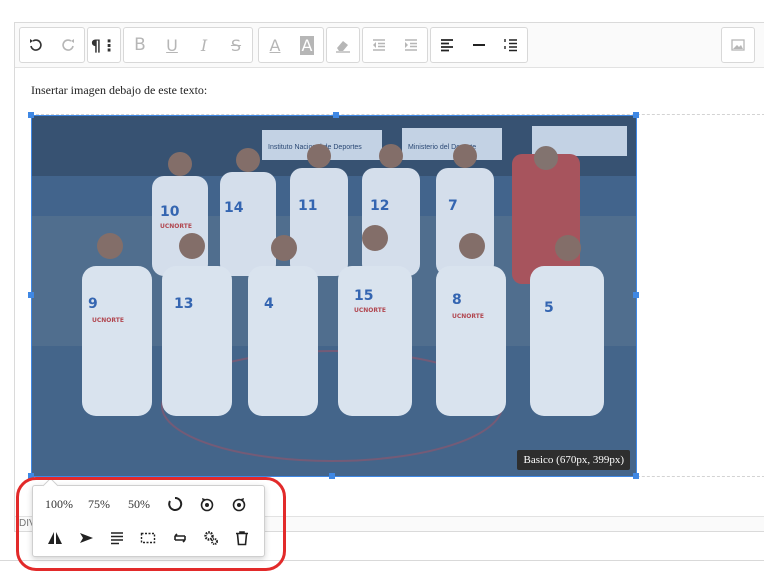 Image resolution: width=764 pixels, height=583 pixels. I want to click on history-group, so click(52, 45).